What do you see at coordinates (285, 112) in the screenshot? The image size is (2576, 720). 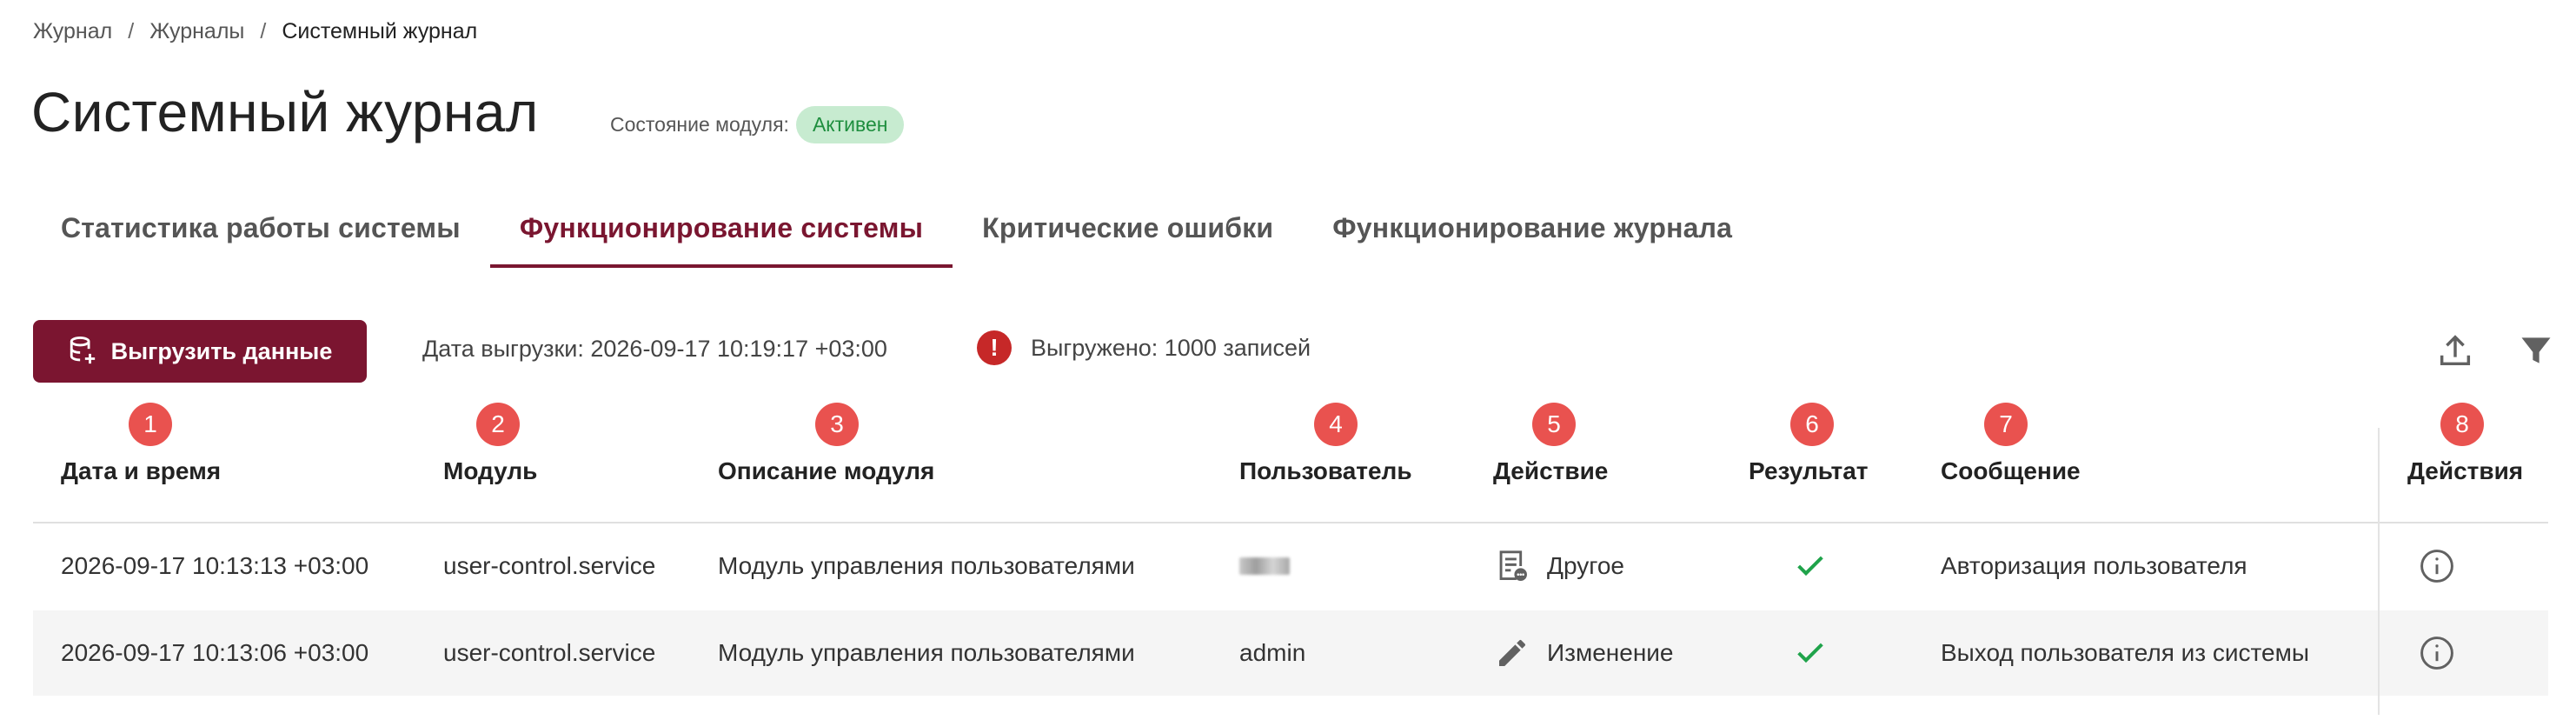 I see `page-title: Системный журнал` at bounding box center [285, 112].